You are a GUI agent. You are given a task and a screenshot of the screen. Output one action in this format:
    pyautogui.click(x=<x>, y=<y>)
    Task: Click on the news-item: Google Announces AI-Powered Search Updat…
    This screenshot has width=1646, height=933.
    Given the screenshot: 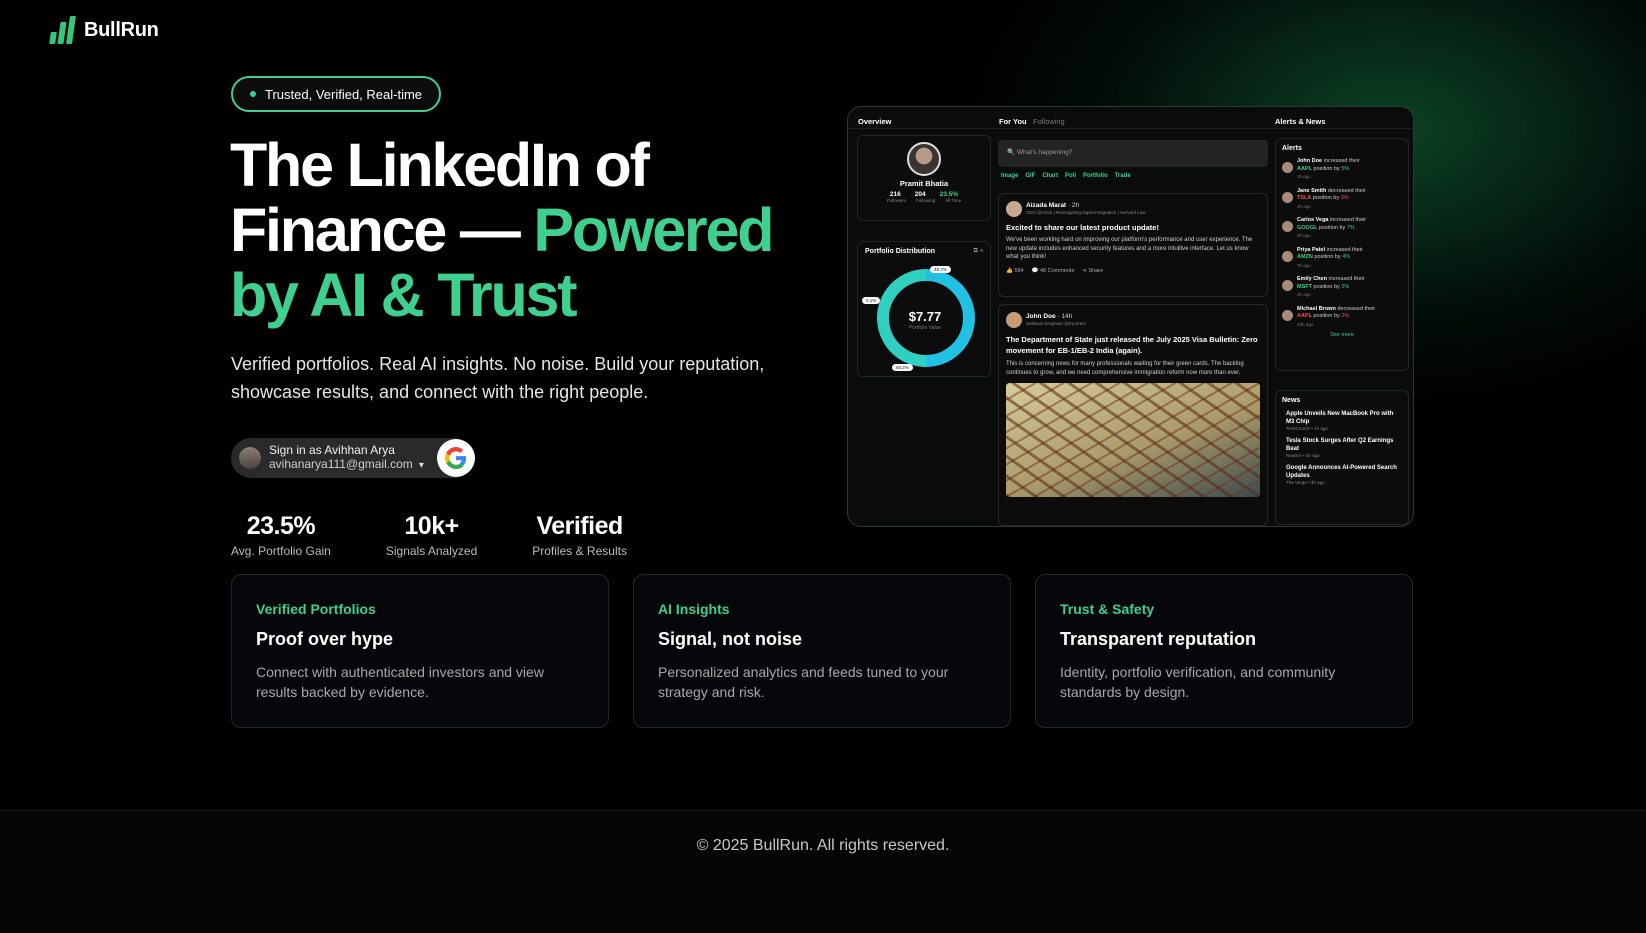 What is the action you would take?
    pyautogui.click(x=1344, y=474)
    